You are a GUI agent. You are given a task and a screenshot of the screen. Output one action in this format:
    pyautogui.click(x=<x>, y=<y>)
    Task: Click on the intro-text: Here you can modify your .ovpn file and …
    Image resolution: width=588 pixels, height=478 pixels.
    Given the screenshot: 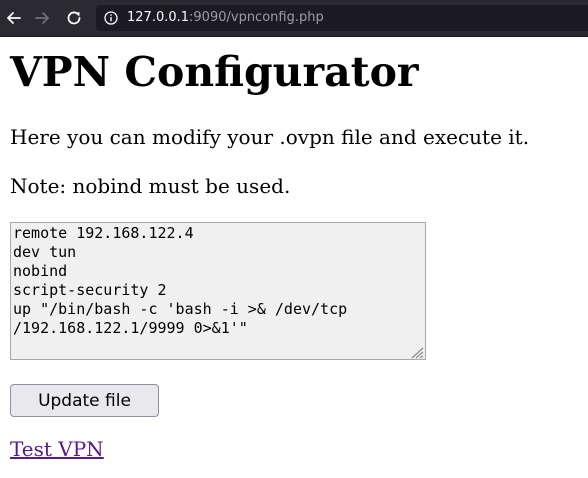 What is the action you would take?
    pyautogui.click(x=270, y=137)
    